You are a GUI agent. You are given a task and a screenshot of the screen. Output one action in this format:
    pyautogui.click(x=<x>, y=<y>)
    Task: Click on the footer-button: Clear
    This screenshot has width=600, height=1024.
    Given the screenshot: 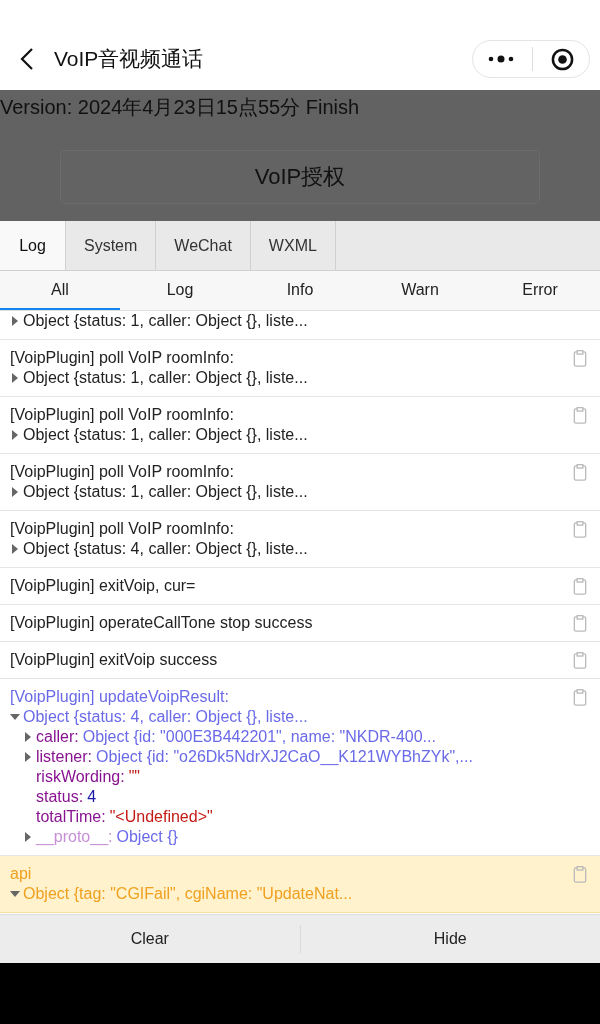 What is the action you would take?
    pyautogui.click(x=150, y=939)
    